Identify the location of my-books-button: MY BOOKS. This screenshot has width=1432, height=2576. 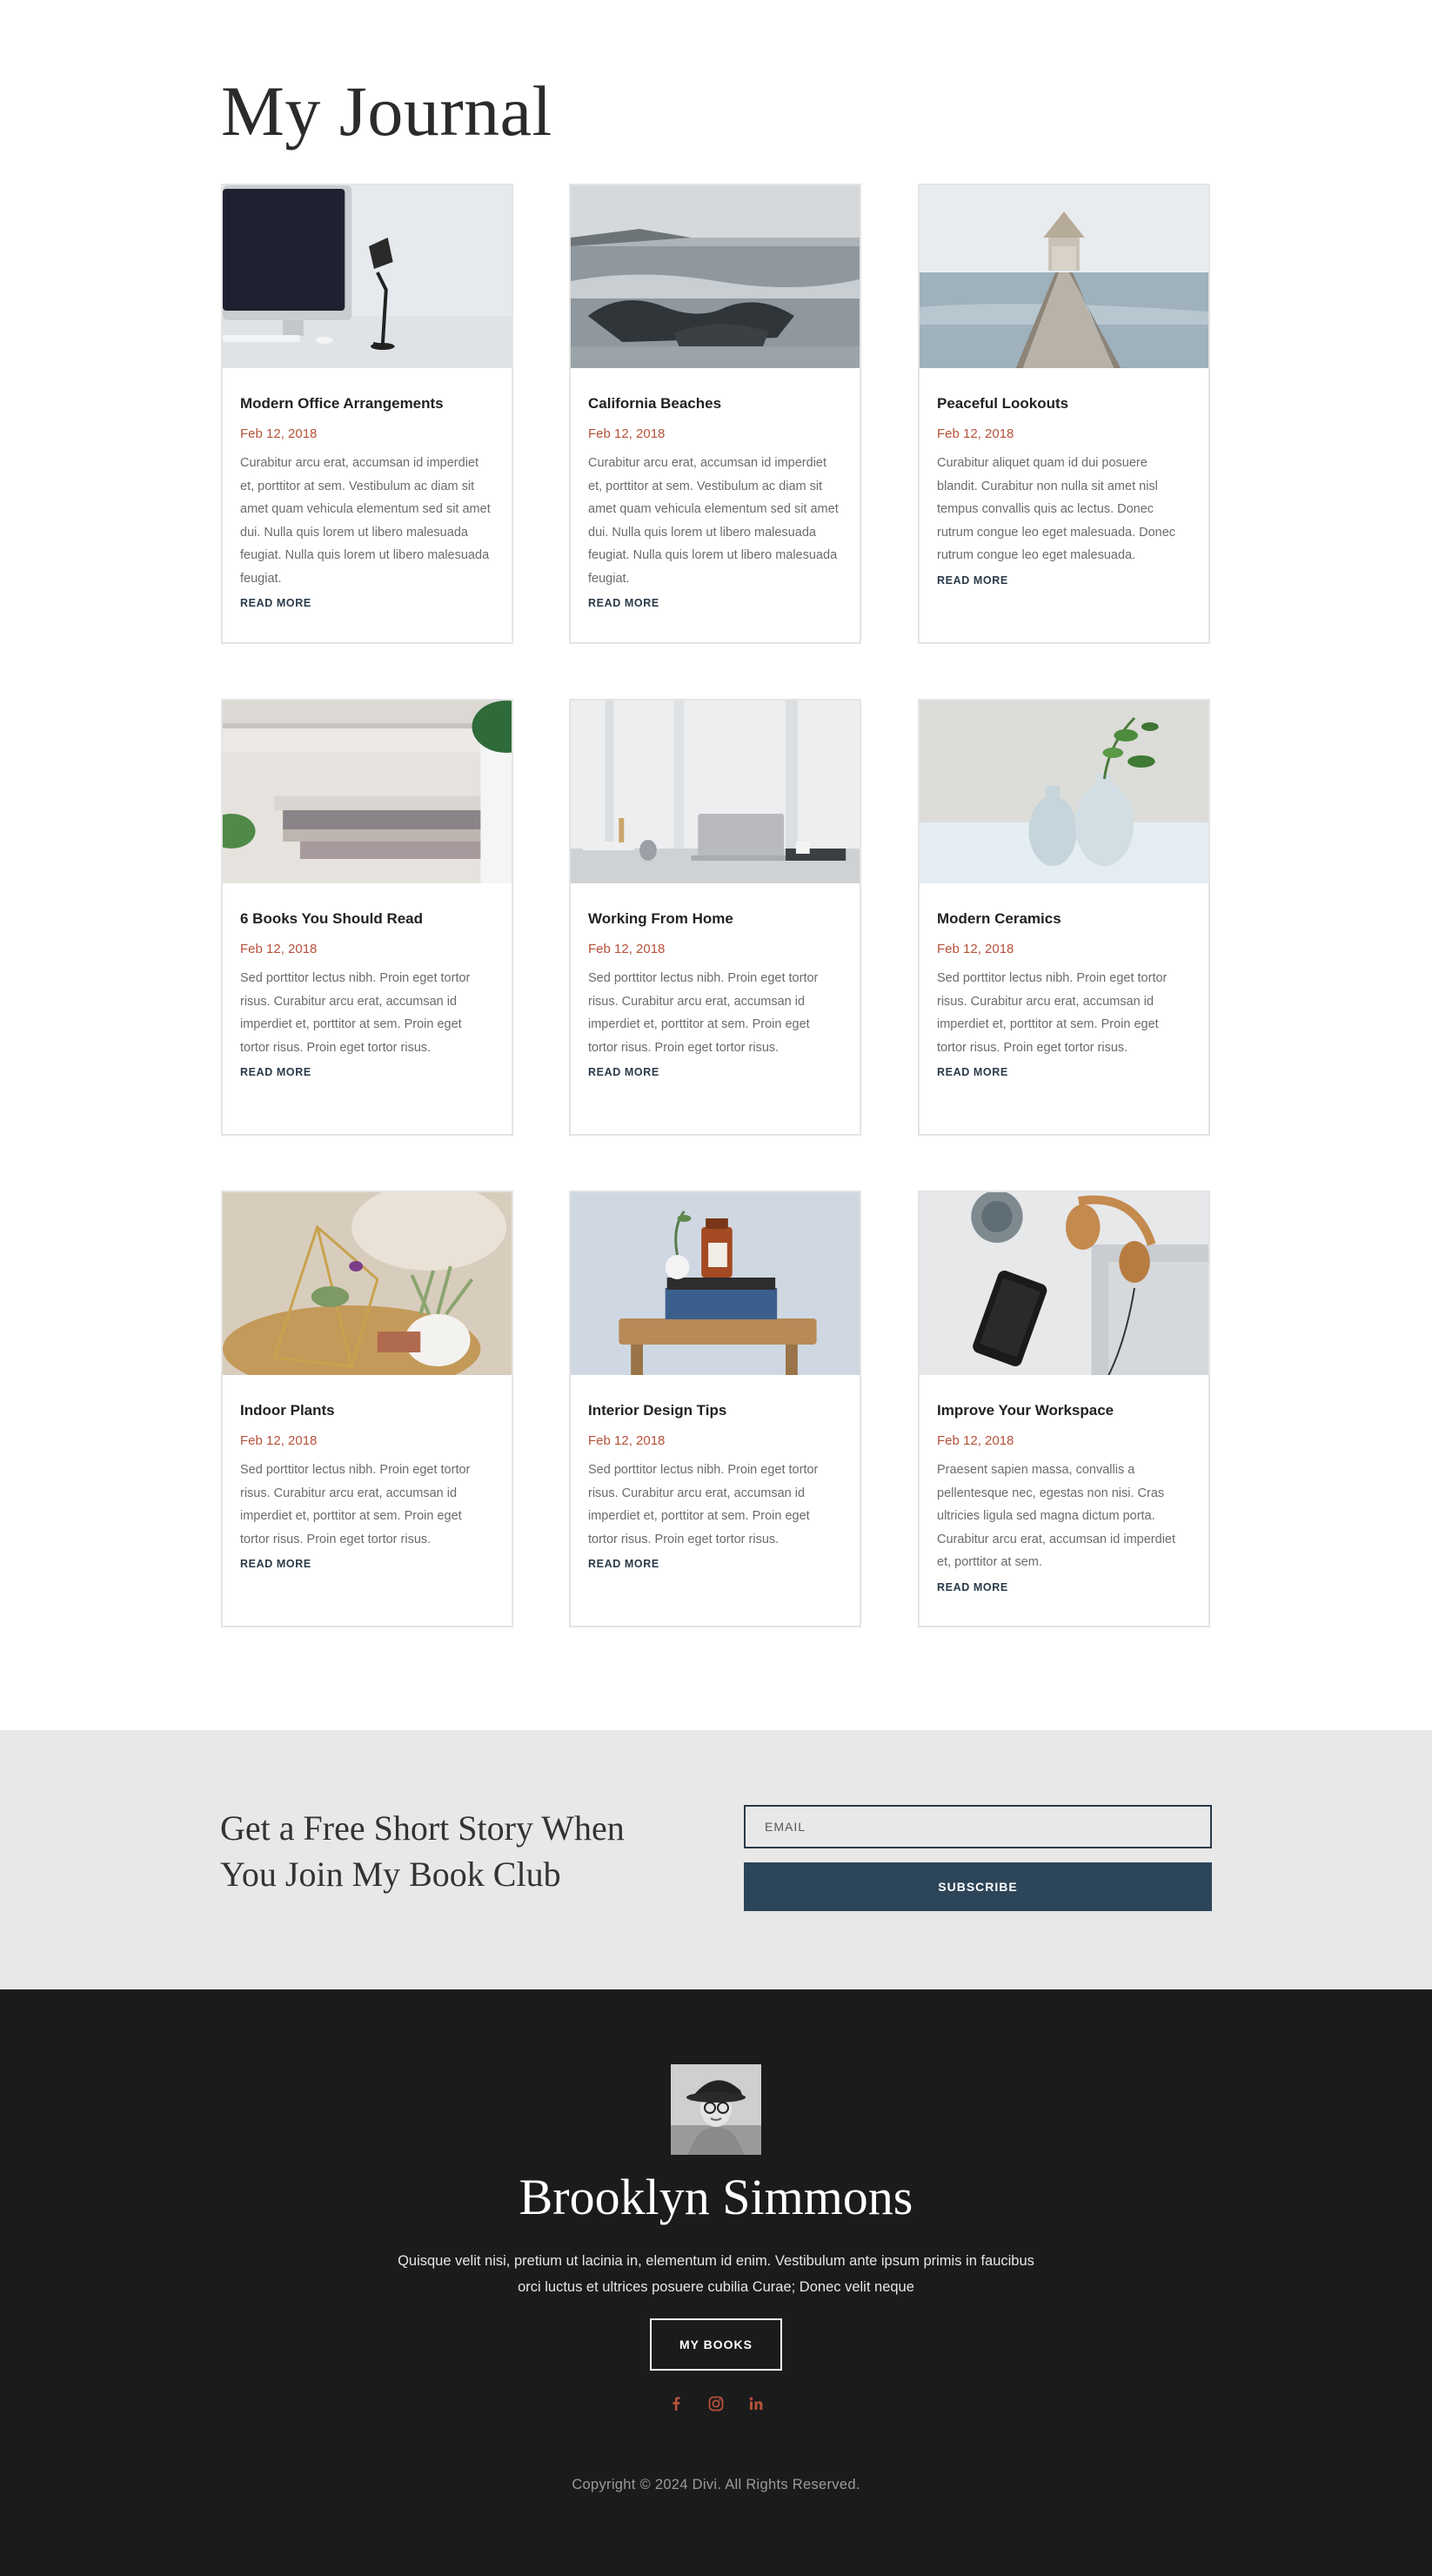
(716, 2344).